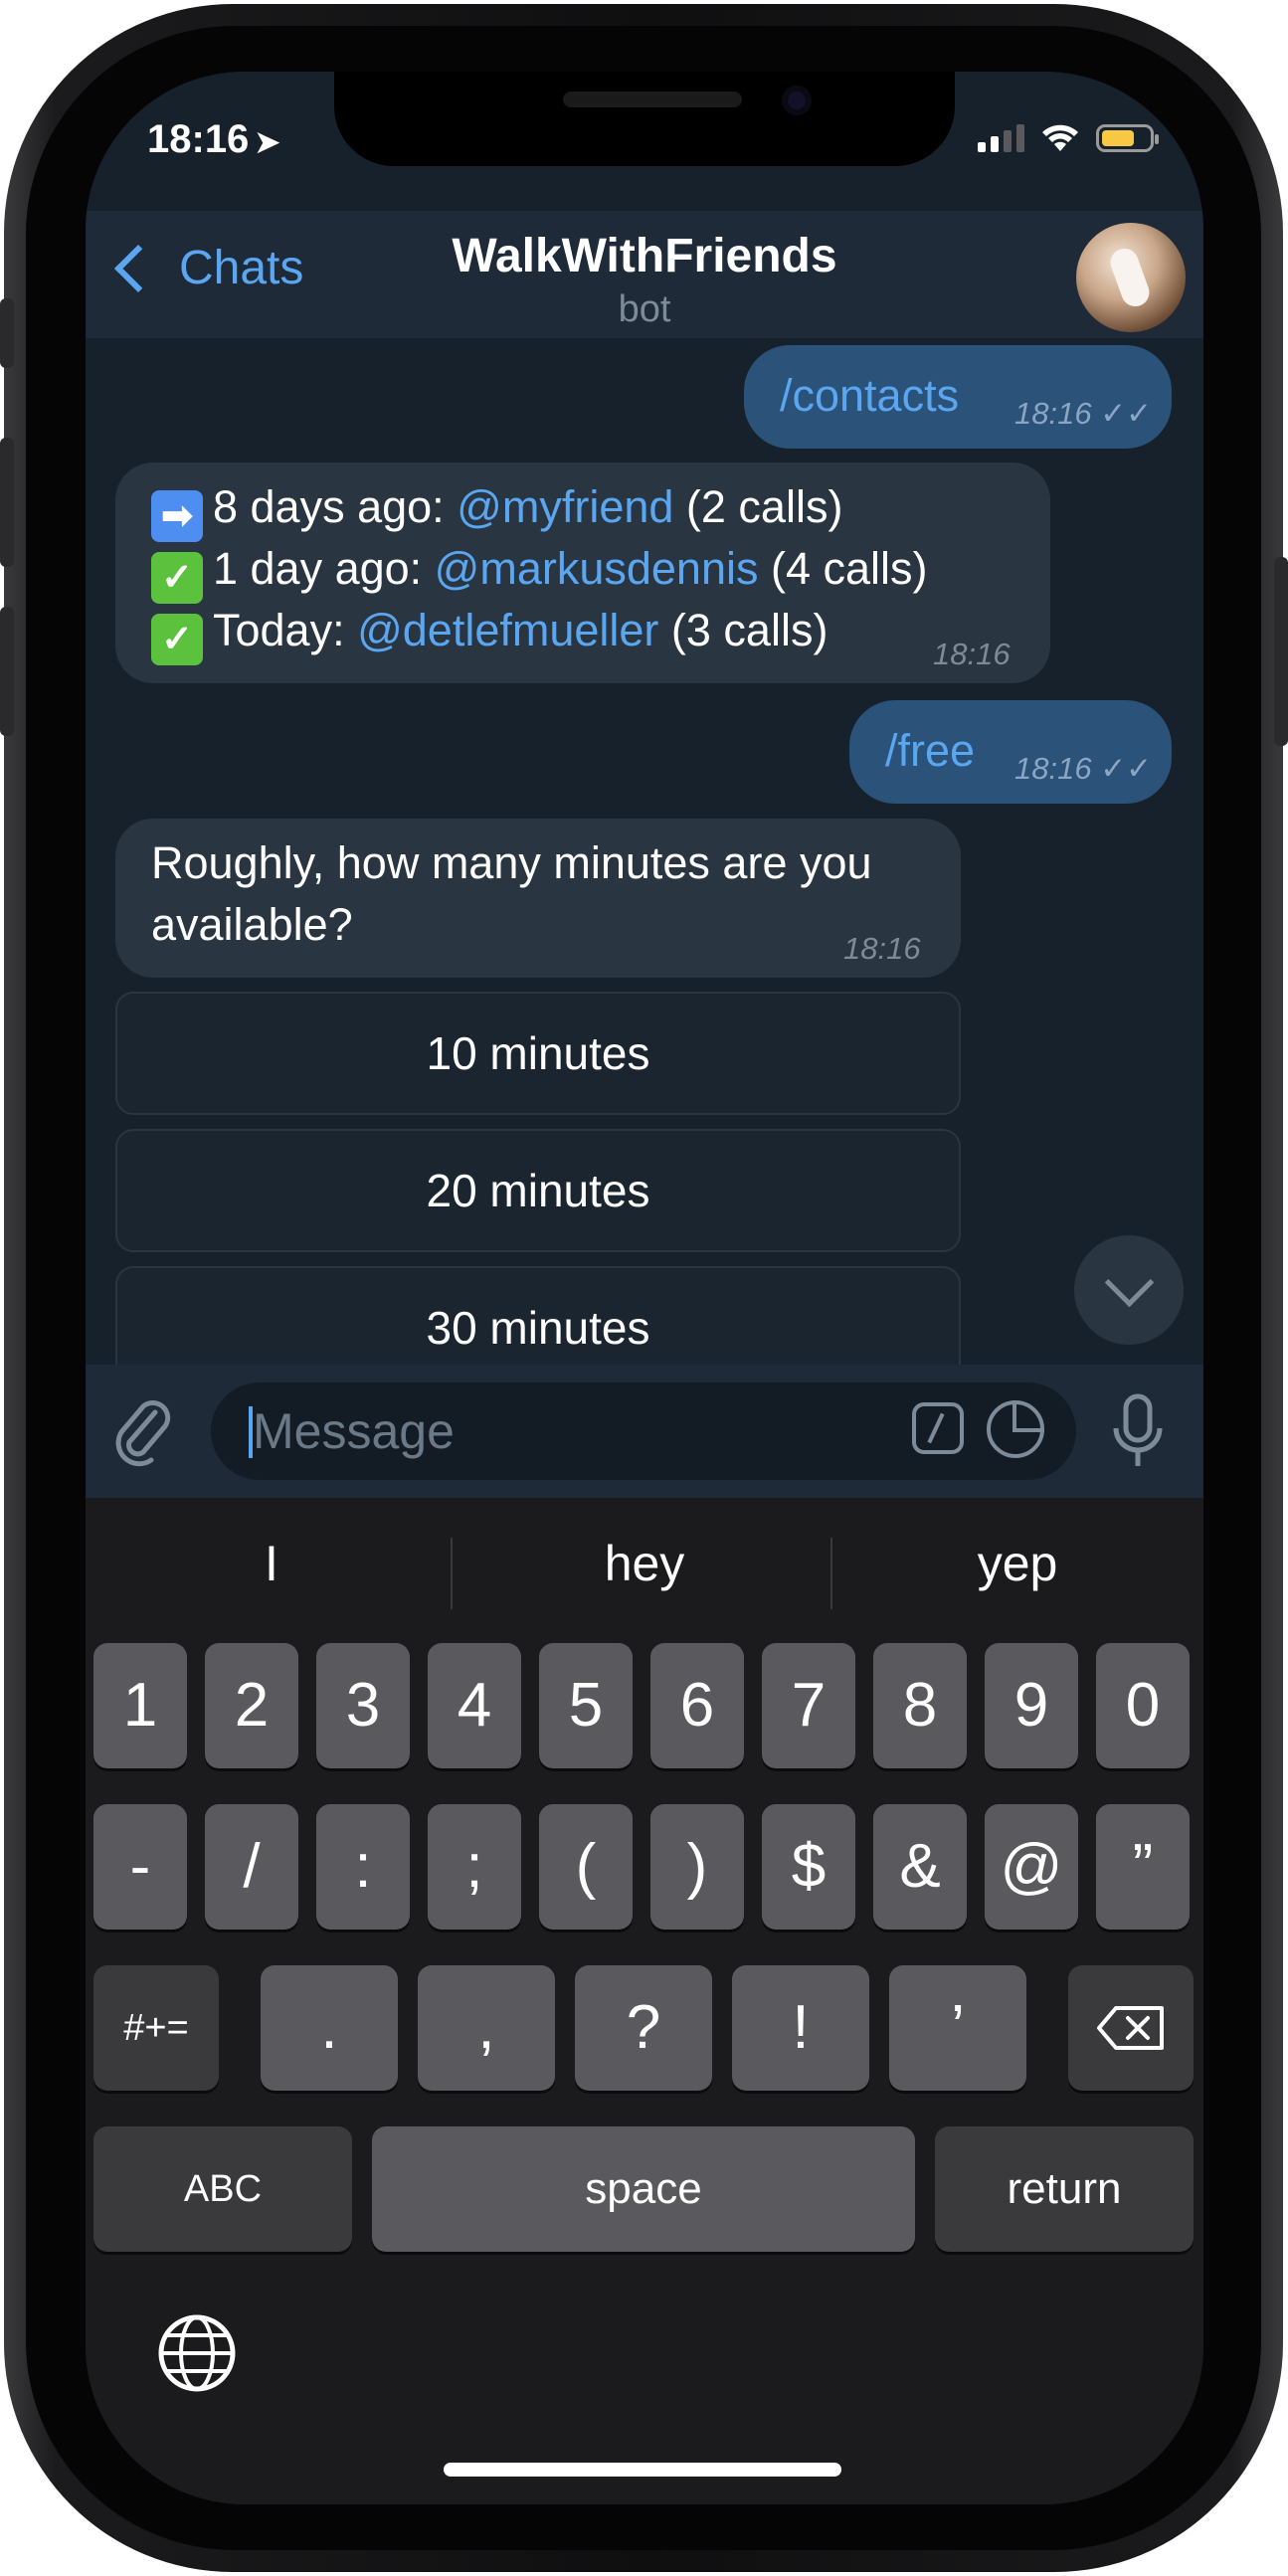 The height and width of the screenshot is (2576, 1288). Describe the element at coordinates (538, 1053) in the screenshot. I see `inline-button-10-minutes: 10 minutes` at that location.